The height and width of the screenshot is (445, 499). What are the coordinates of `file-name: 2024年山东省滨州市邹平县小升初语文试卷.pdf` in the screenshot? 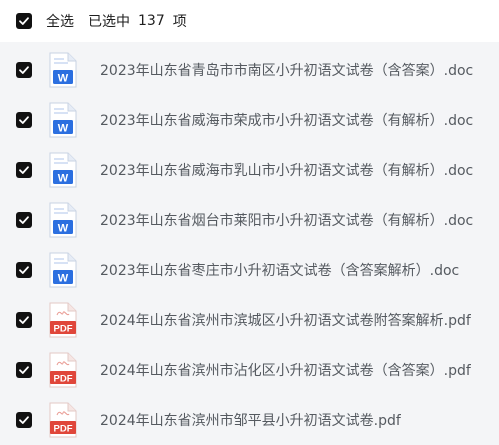 It's located at (250, 420).